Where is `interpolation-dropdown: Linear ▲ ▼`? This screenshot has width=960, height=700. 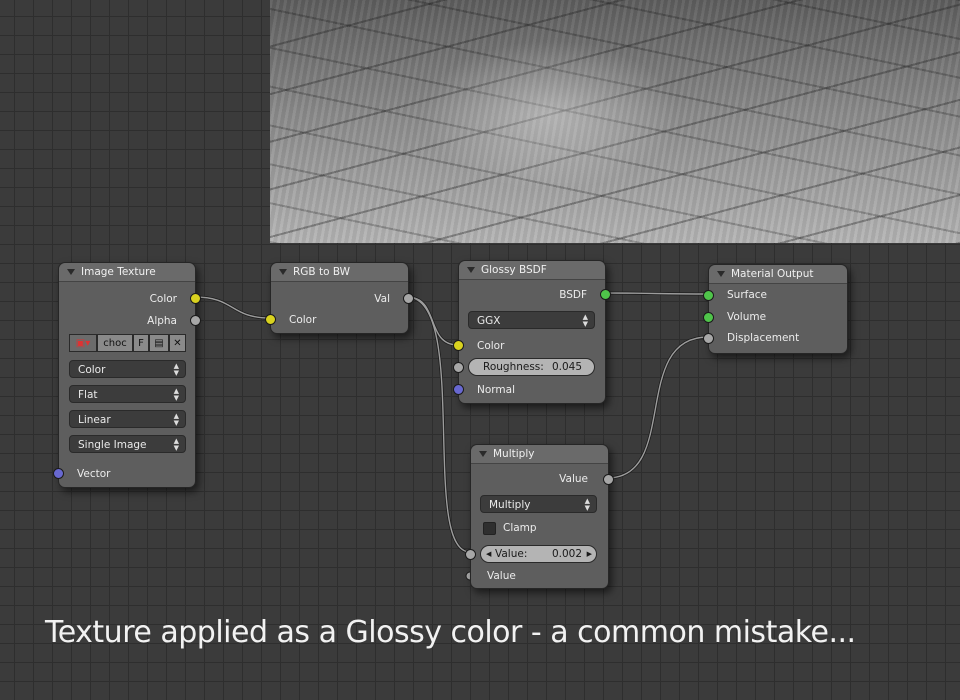 interpolation-dropdown: Linear ▲ ▼ is located at coordinates (127, 419).